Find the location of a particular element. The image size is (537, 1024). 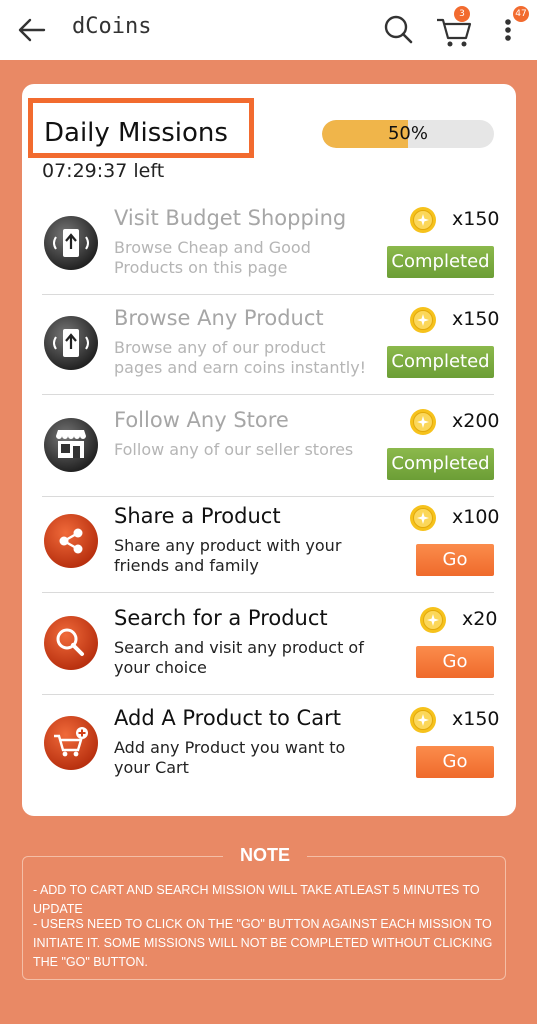

note-title: NOTE is located at coordinates (265, 855).